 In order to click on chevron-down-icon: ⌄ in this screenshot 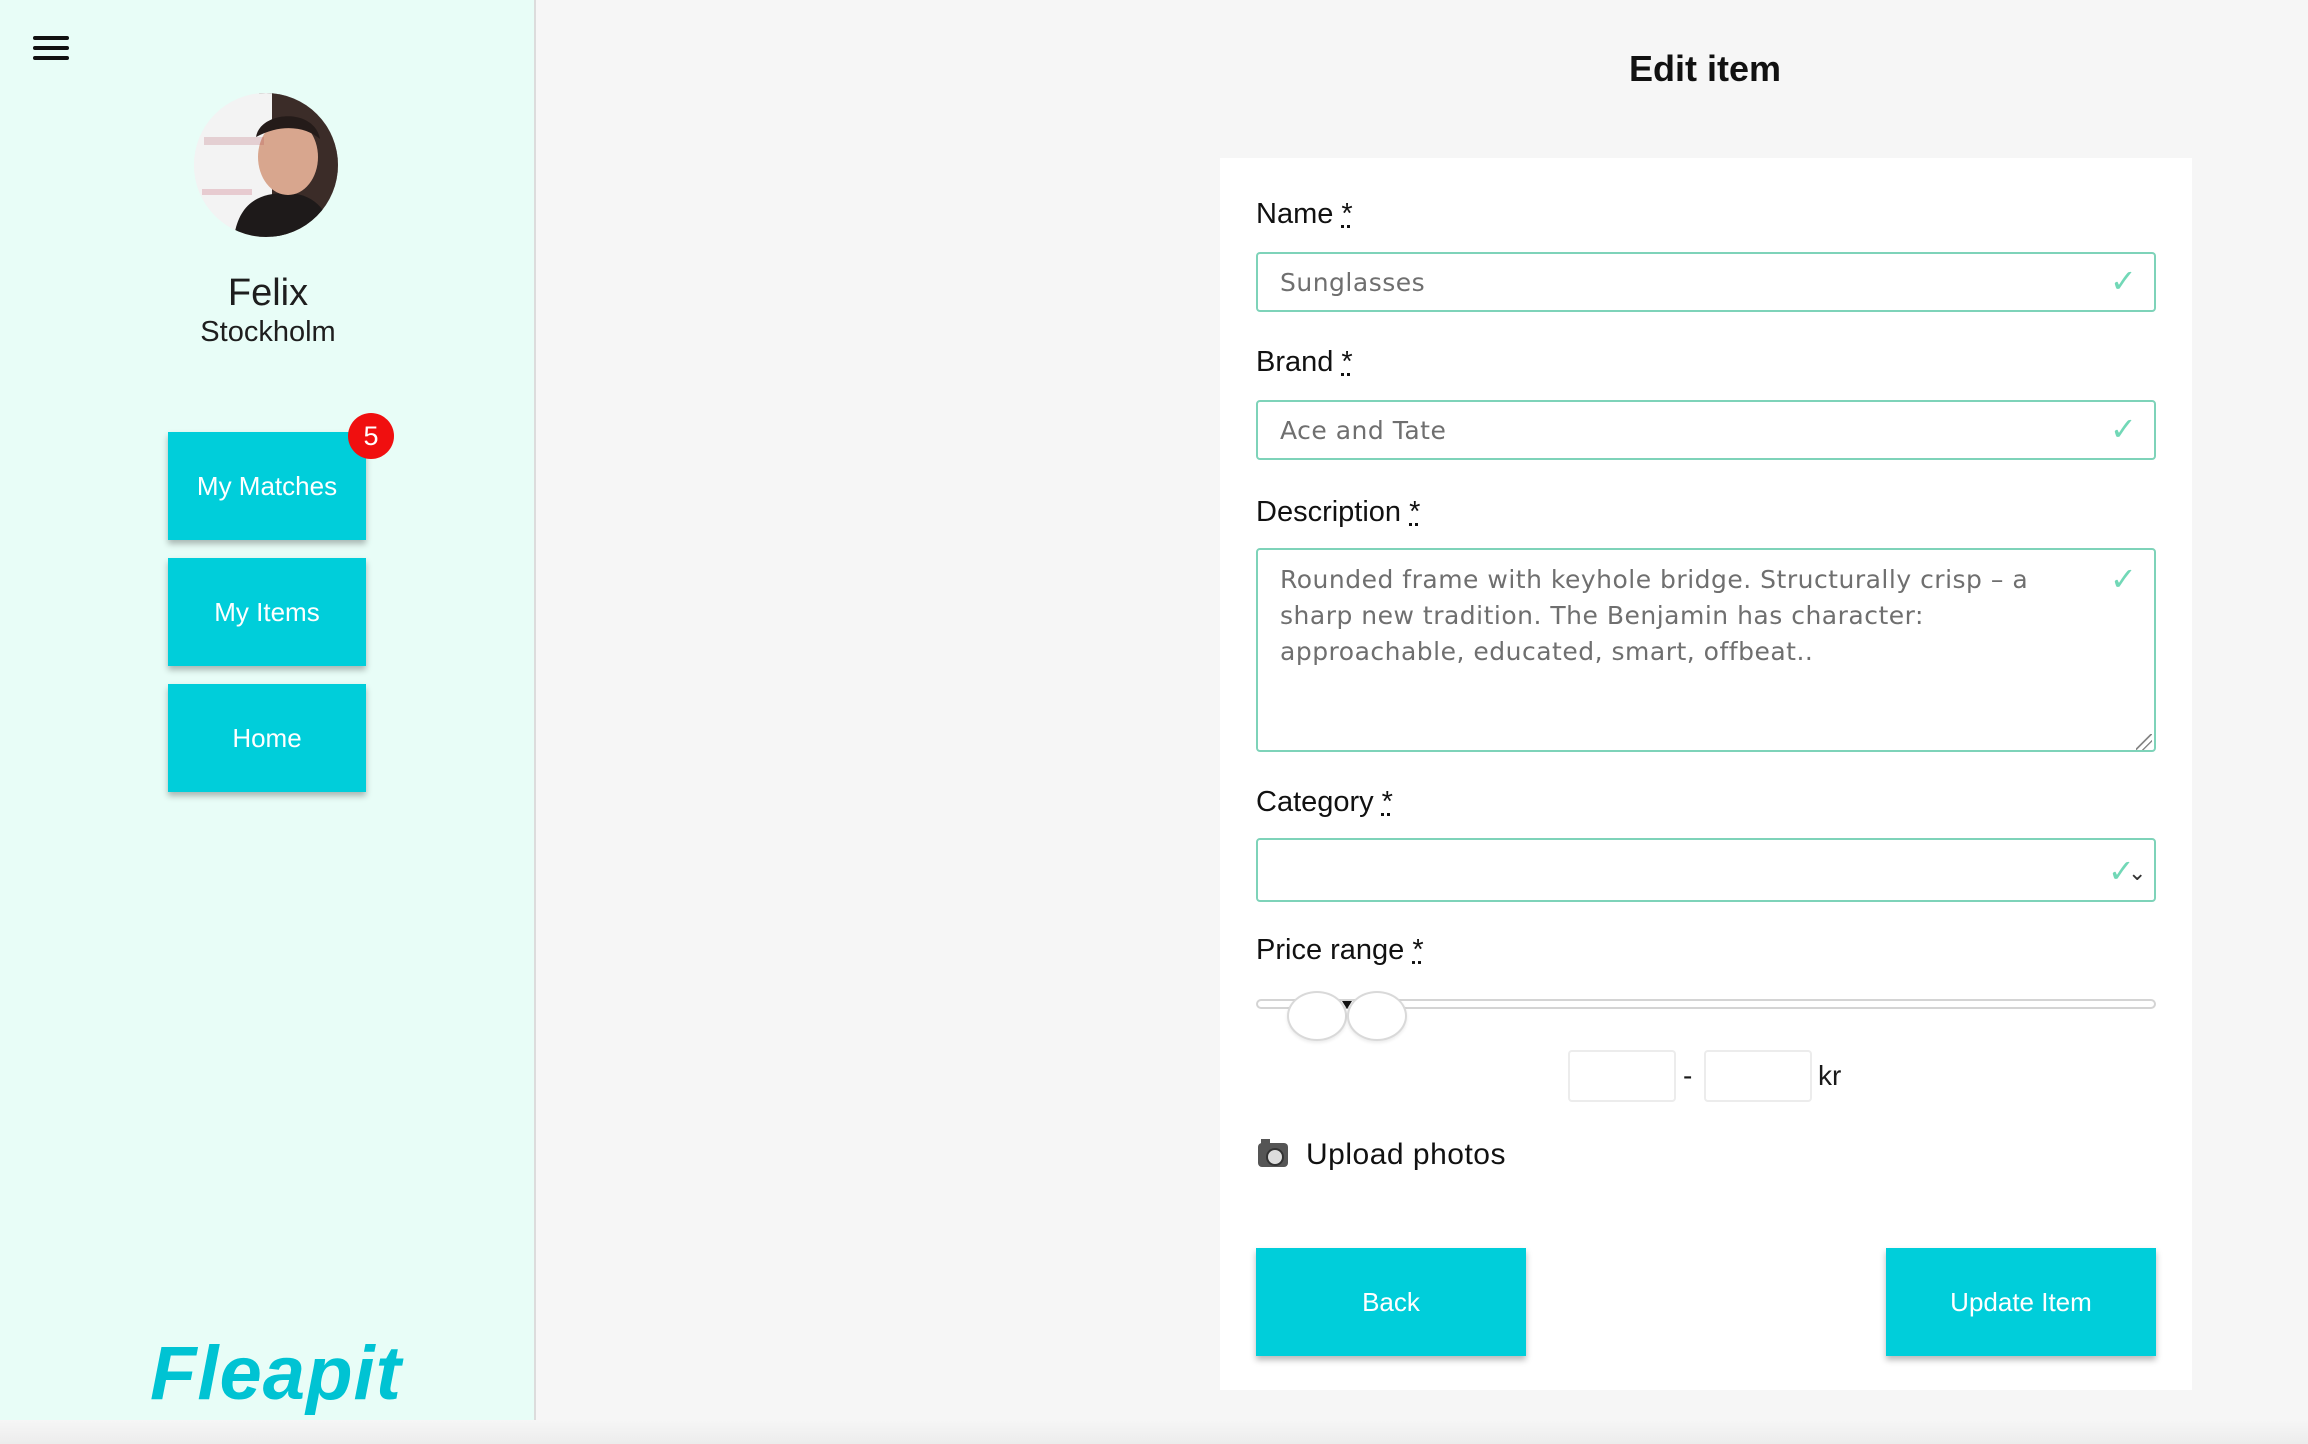, I will do `click(2137, 872)`.